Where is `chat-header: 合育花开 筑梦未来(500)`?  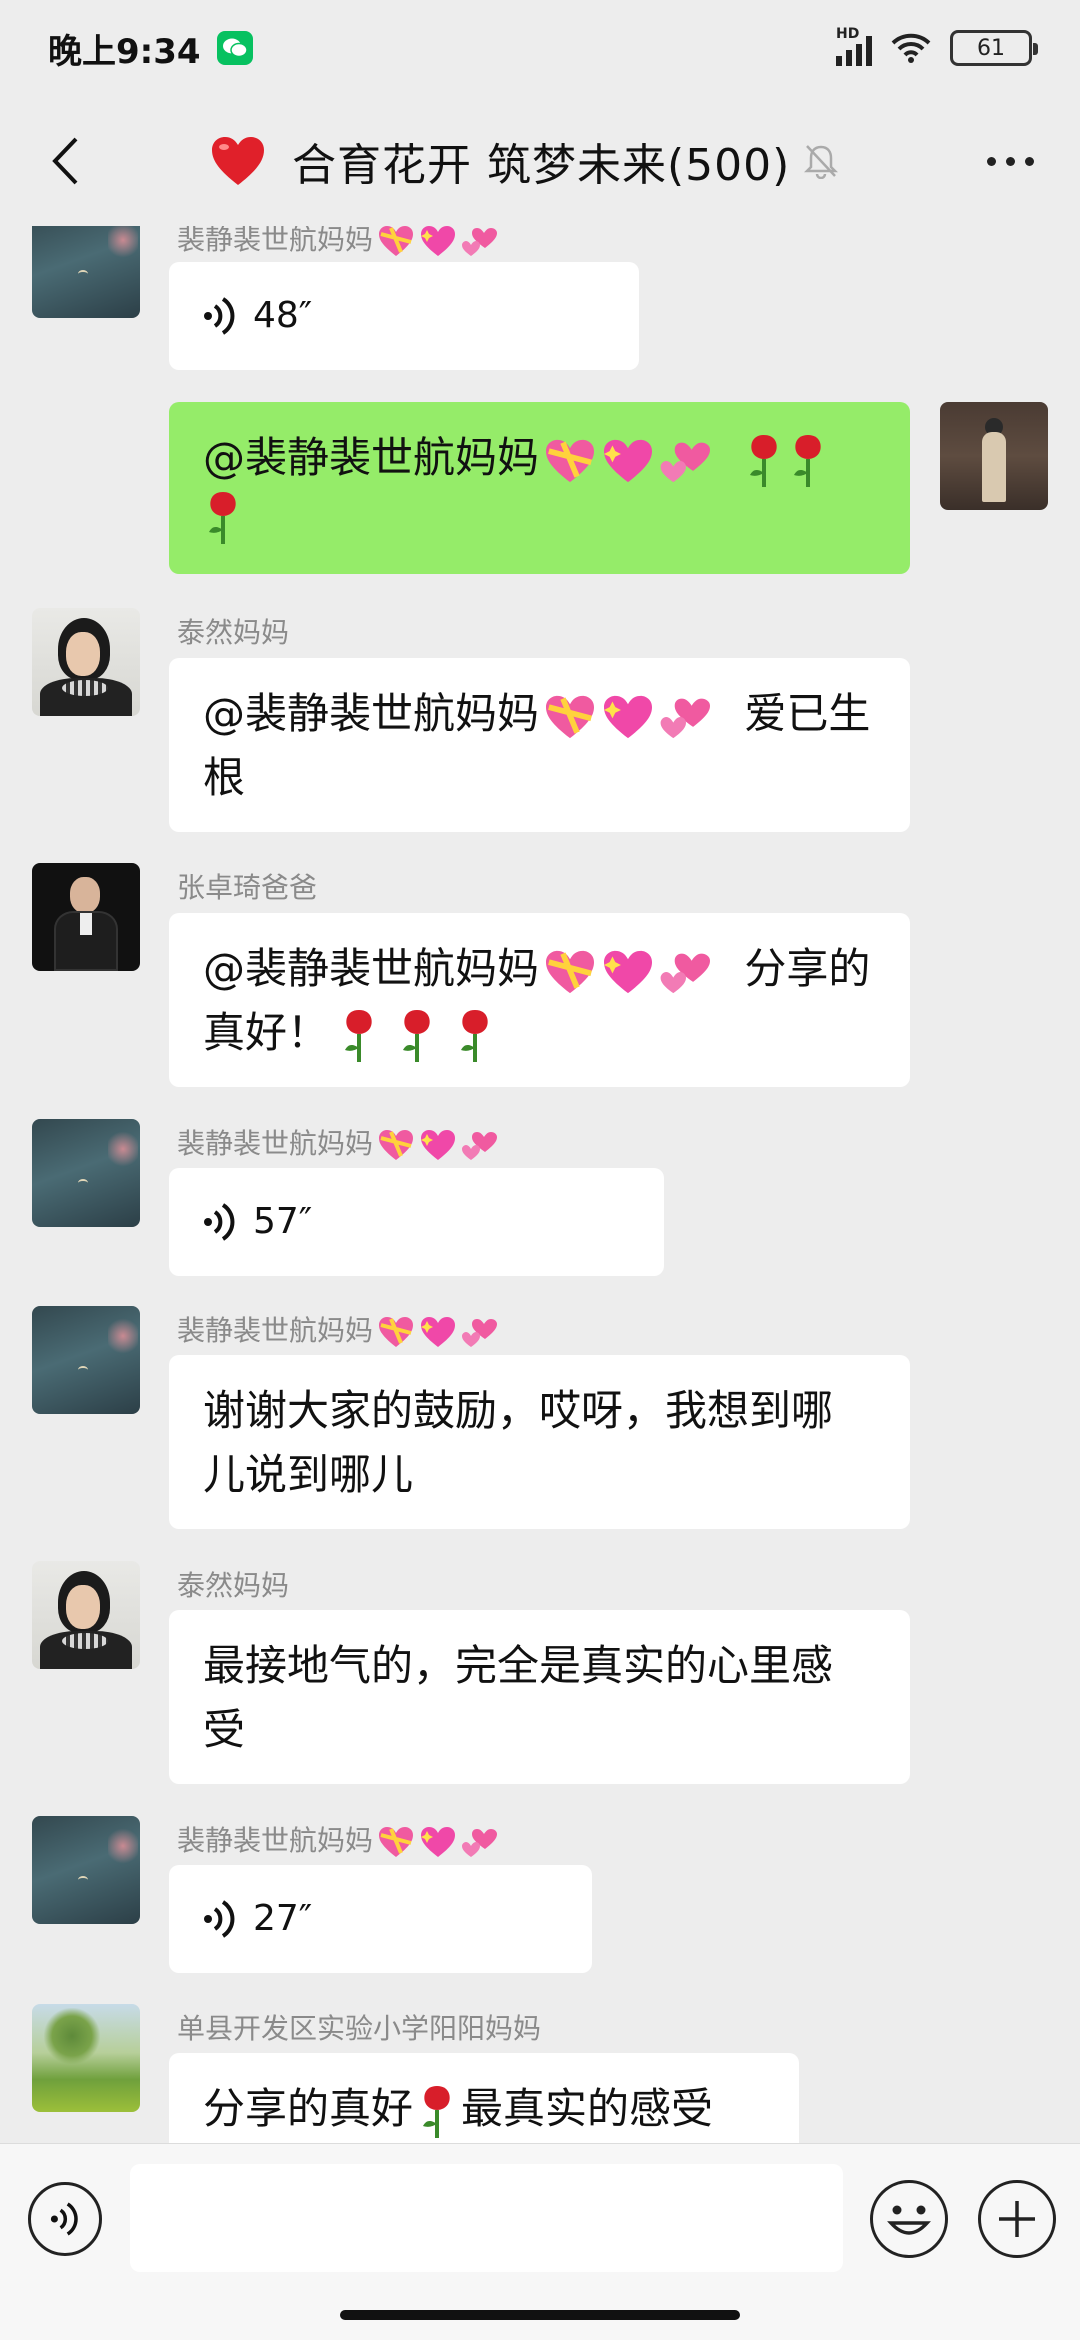
chat-header: 合育花开 筑梦未来(500) is located at coordinates (540, 161).